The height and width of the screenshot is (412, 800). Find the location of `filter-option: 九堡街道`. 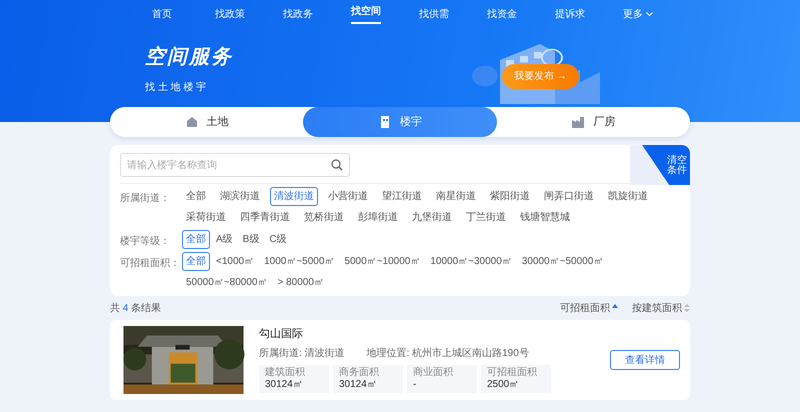

filter-option: 九堡街道 is located at coordinates (432, 217).